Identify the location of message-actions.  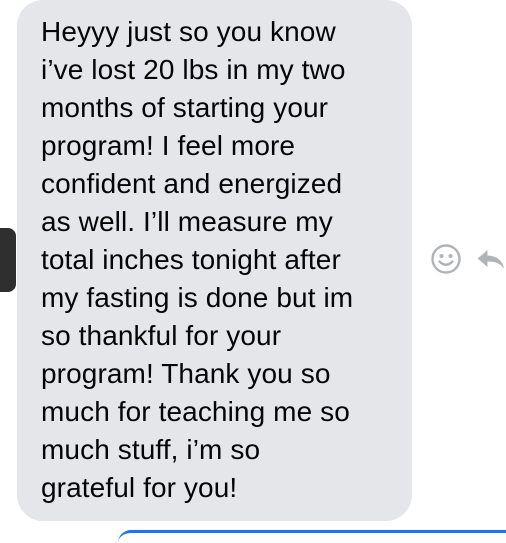
(468, 259).